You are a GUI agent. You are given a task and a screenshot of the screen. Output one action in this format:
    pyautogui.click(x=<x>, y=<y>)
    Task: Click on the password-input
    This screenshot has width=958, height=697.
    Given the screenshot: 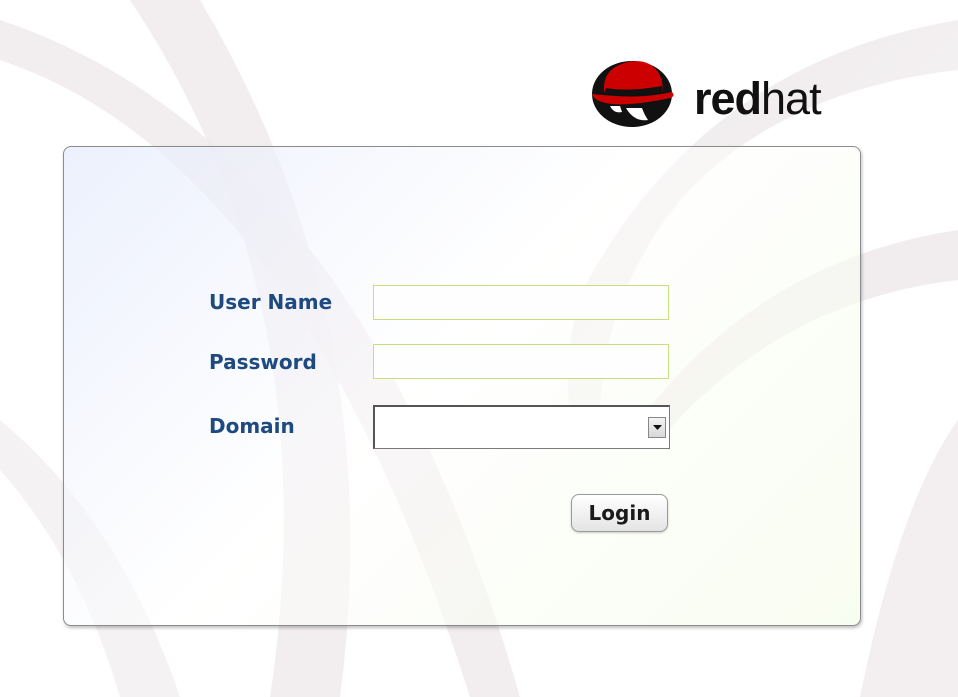 What is the action you would take?
    pyautogui.click(x=521, y=361)
    